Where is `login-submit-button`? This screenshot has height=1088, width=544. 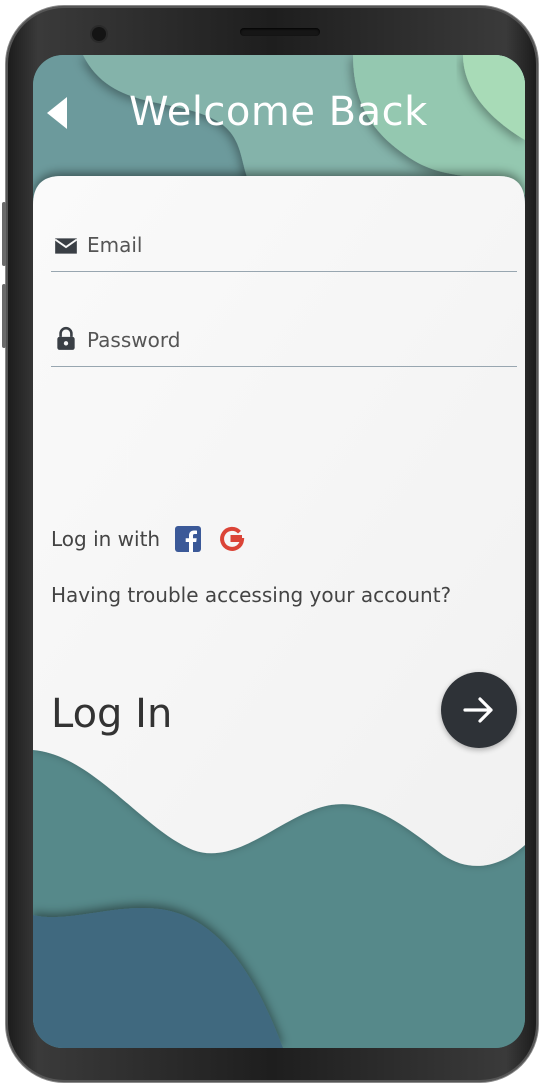 login-submit-button is located at coordinates (479, 710).